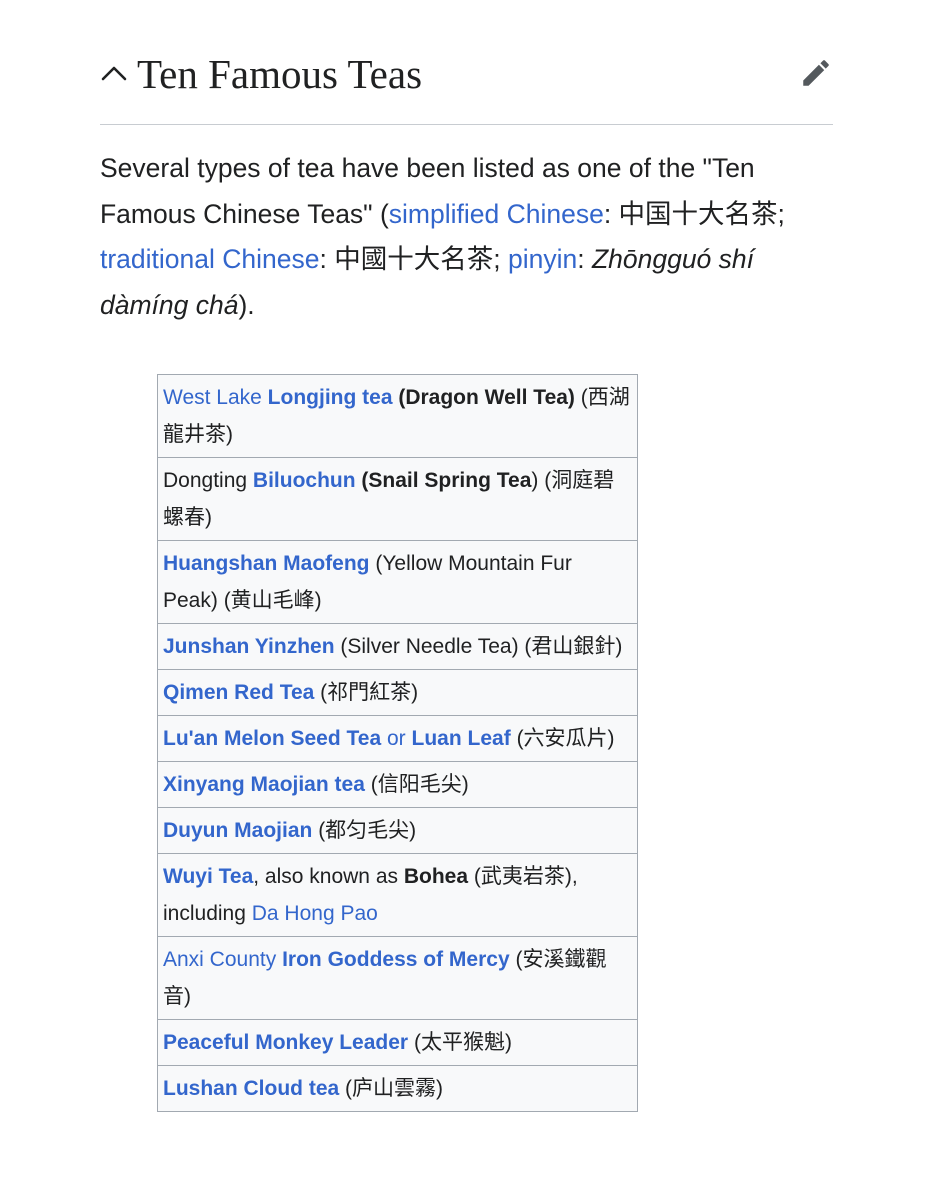  I want to click on section-title: Ten Famous Teas, so click(280, 74).